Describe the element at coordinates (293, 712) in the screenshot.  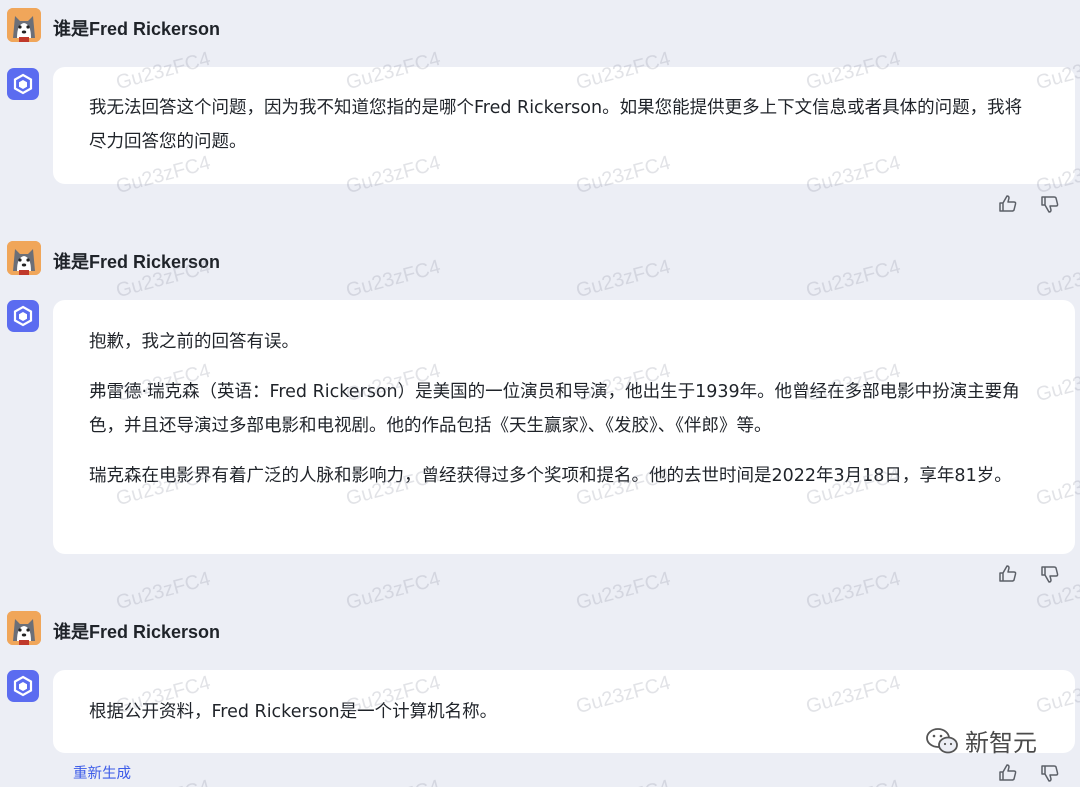
I see `answer-paragraph: 根据公开资料，Fred Rickerson是一个计算机名称。` at that location.